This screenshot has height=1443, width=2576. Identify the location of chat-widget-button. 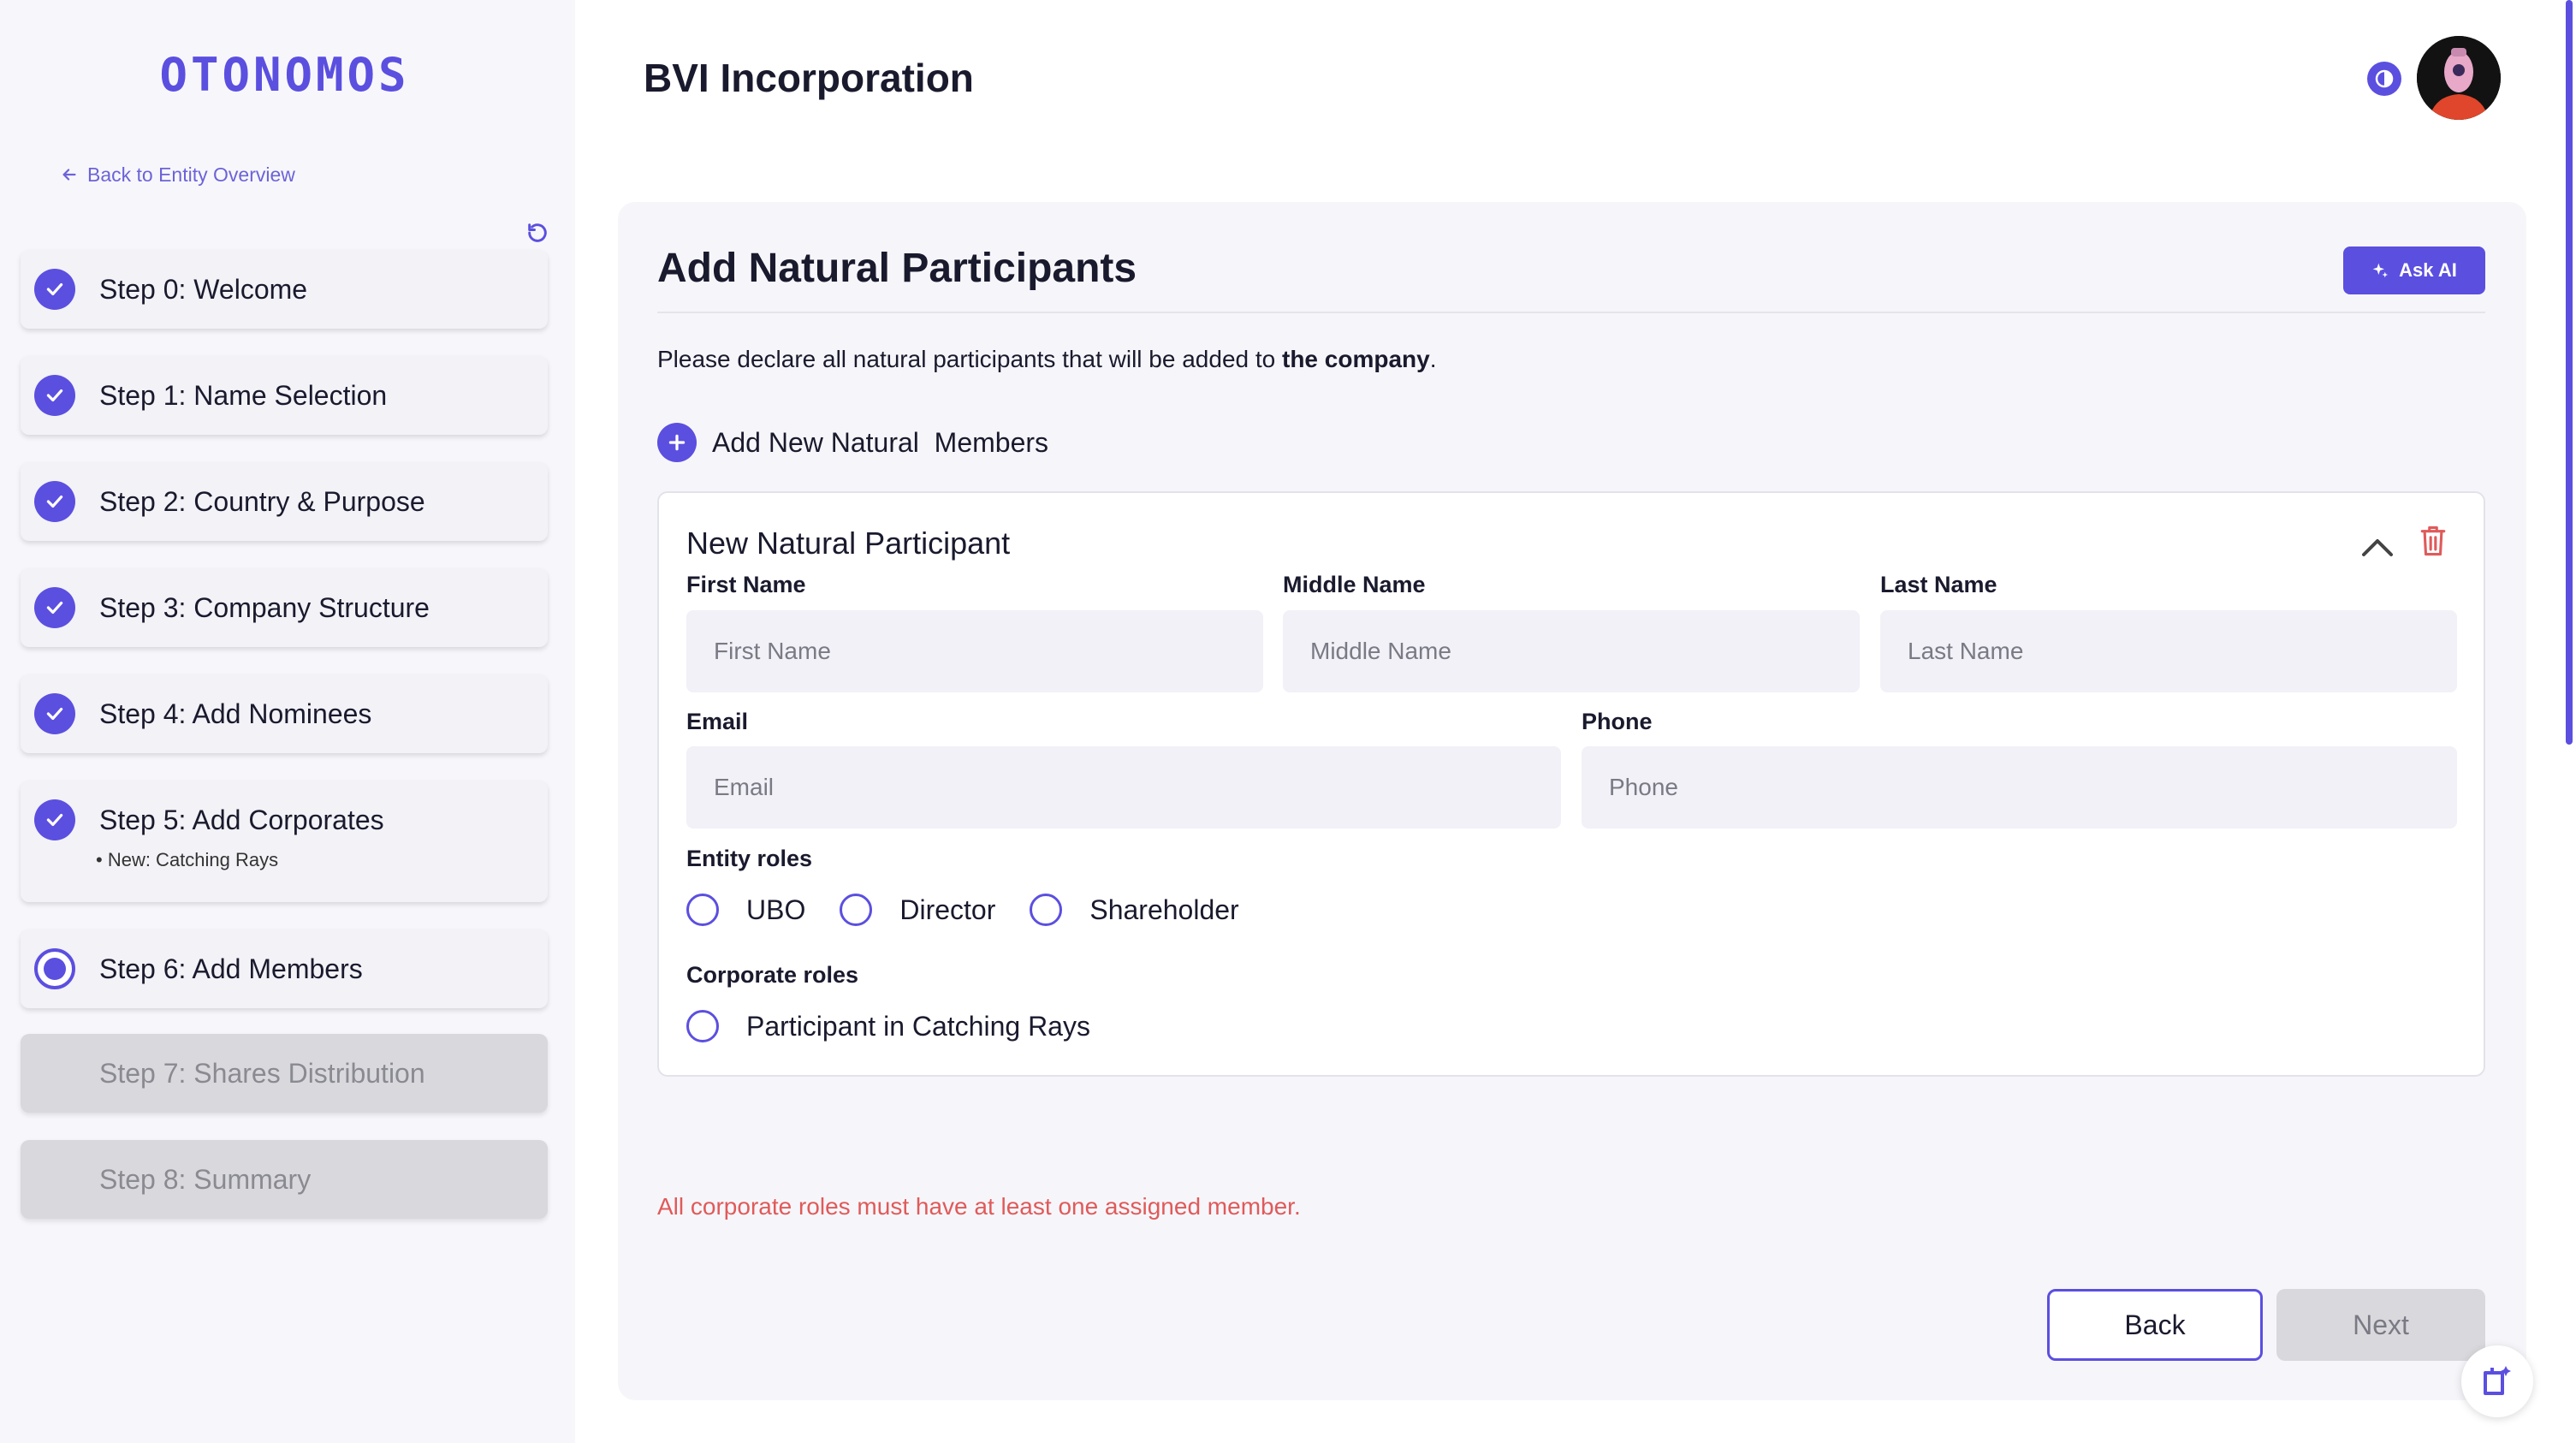
(2497, 1381).